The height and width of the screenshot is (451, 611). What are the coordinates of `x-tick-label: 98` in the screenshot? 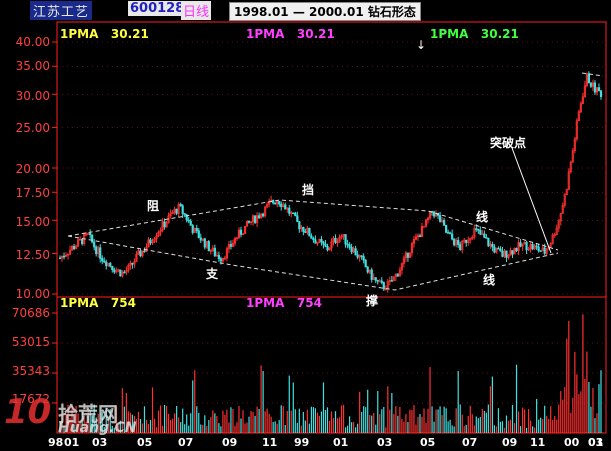 It's located at (56, 442).